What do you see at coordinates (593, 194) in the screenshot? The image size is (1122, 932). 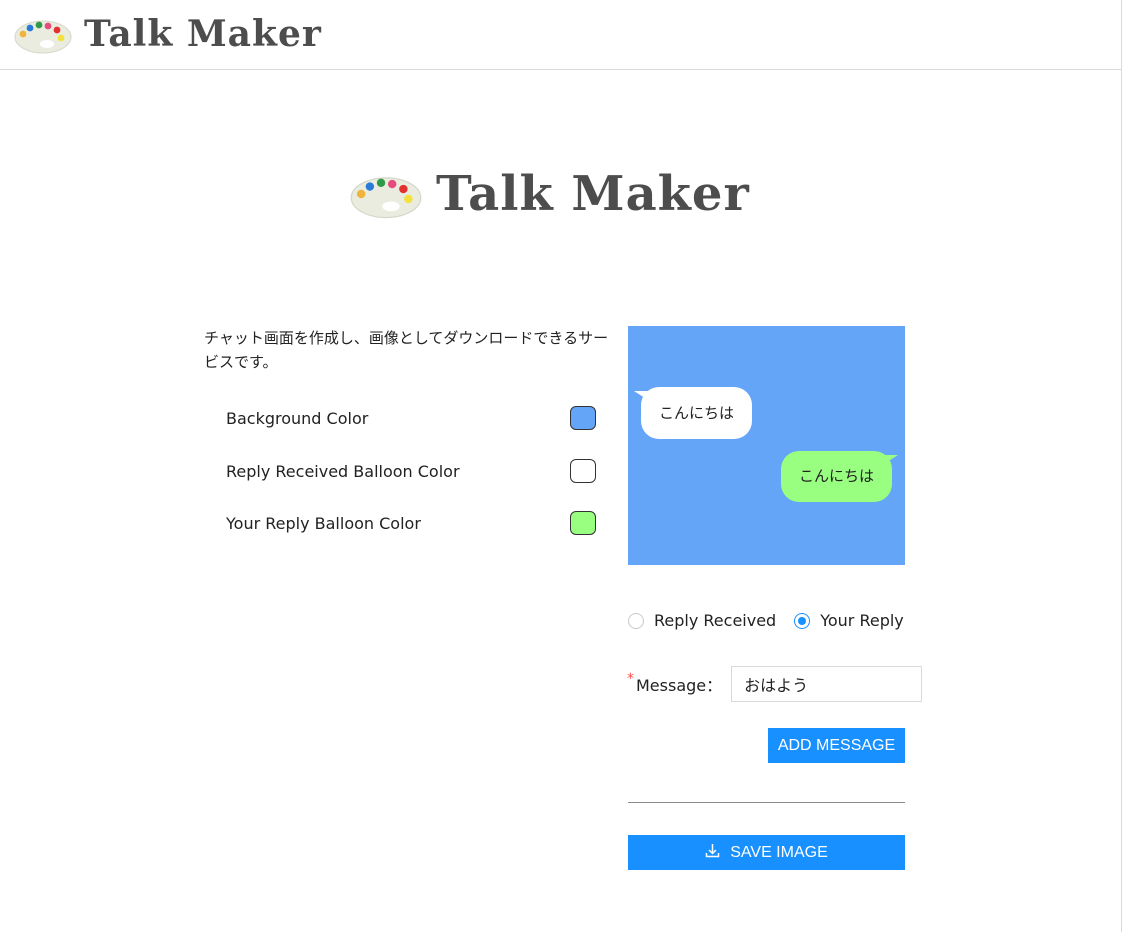 I see `hero-logo-text: Talk Maker` at bounding box center [593, 194].